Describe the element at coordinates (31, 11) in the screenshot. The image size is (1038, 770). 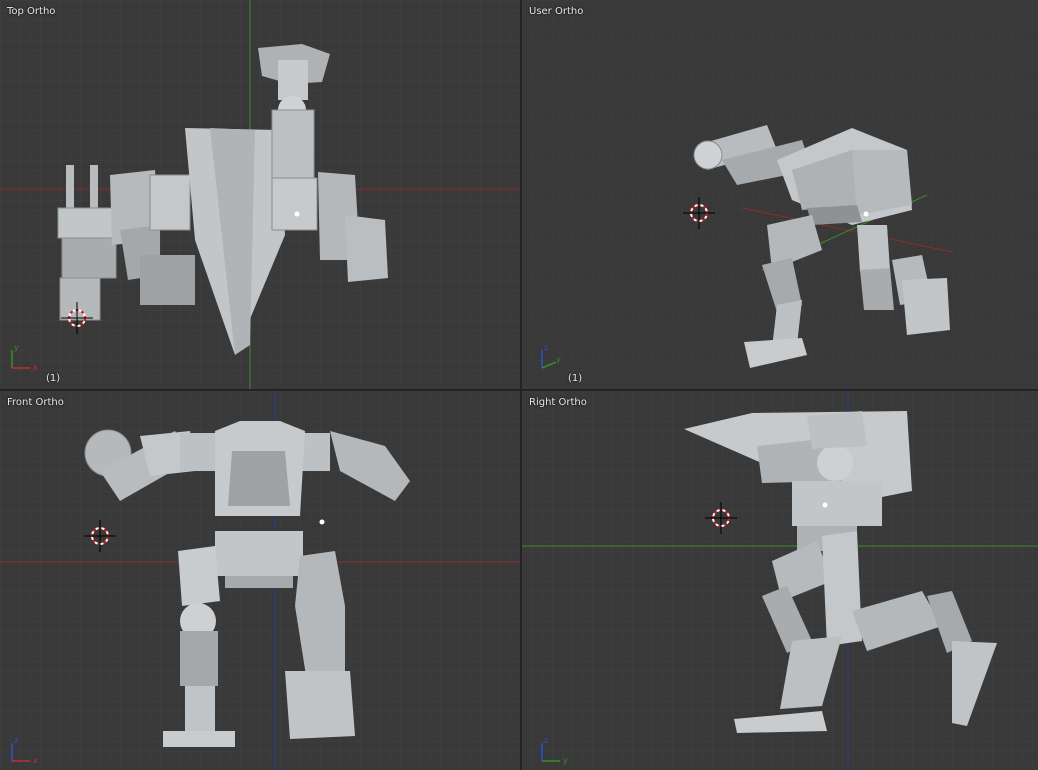
I see `viewport-label: Top Ortho` at that location.